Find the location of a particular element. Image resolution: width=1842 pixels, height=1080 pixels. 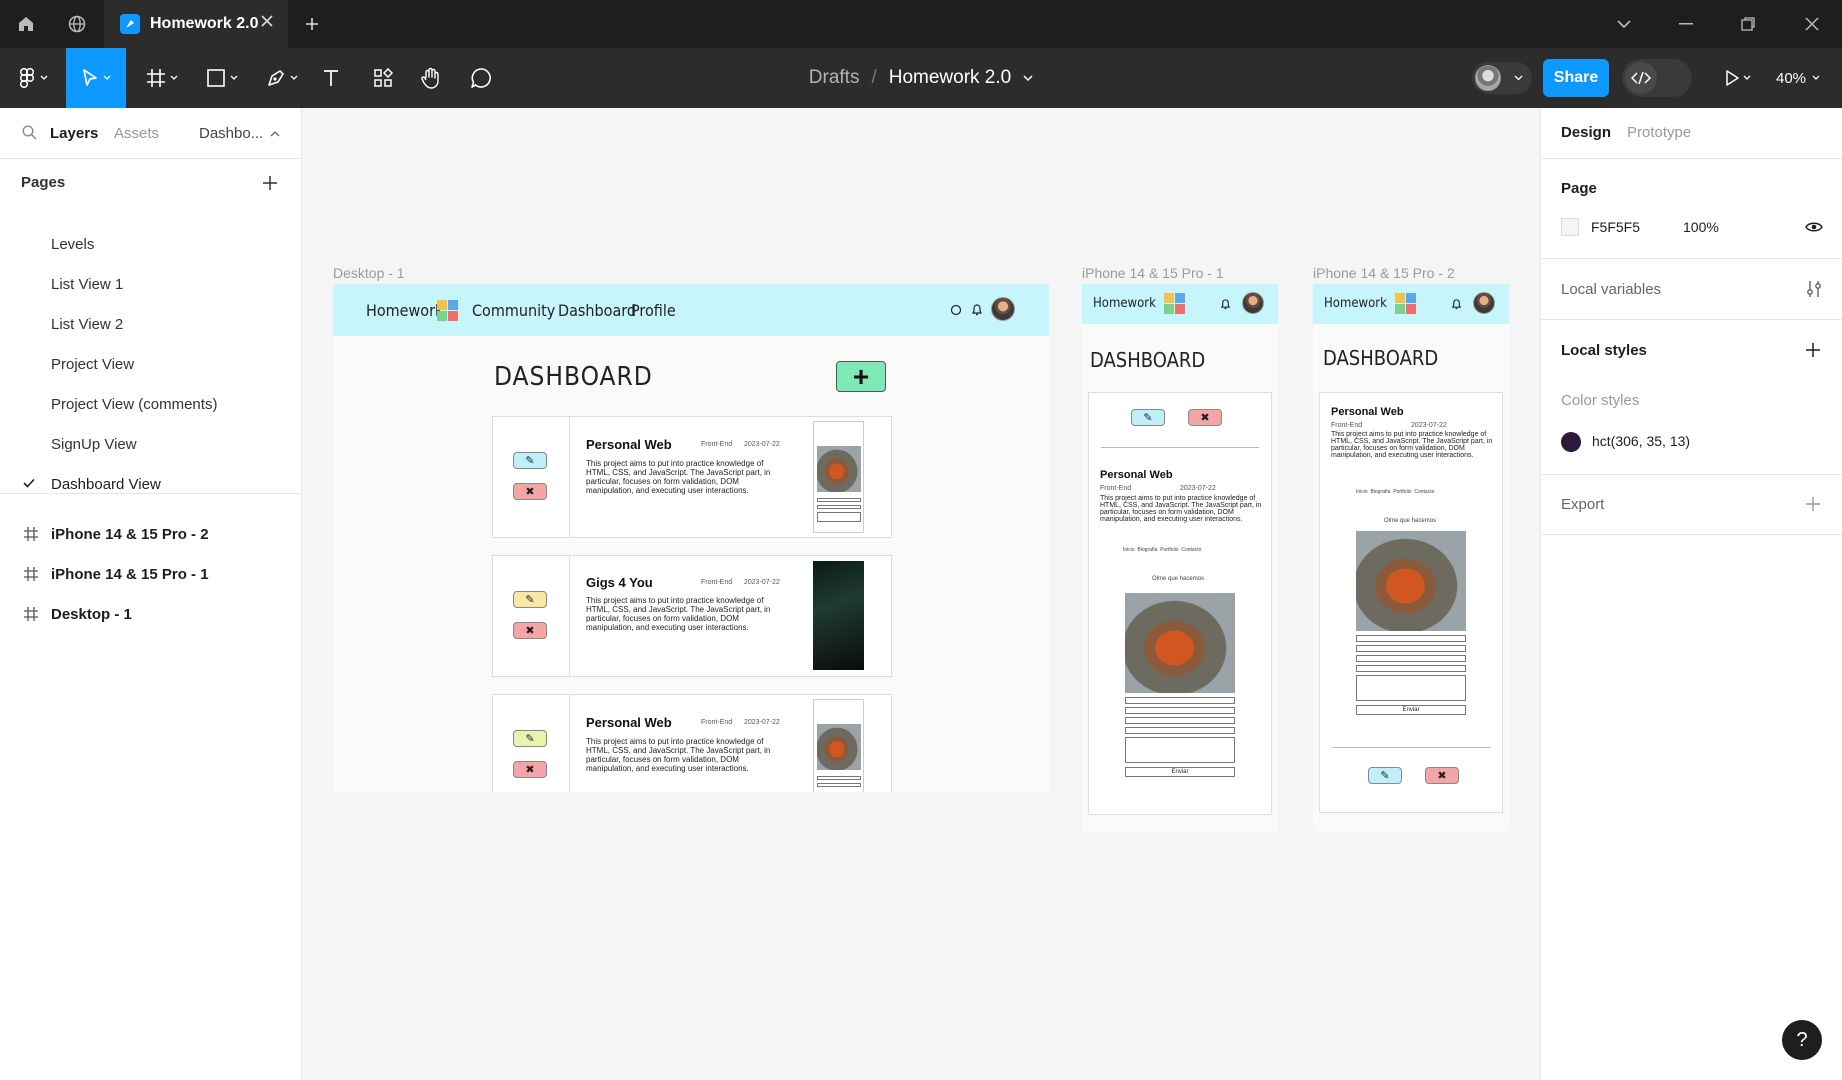

page-item-list-view-1: List View 1 is located at coordinates (150, 284).